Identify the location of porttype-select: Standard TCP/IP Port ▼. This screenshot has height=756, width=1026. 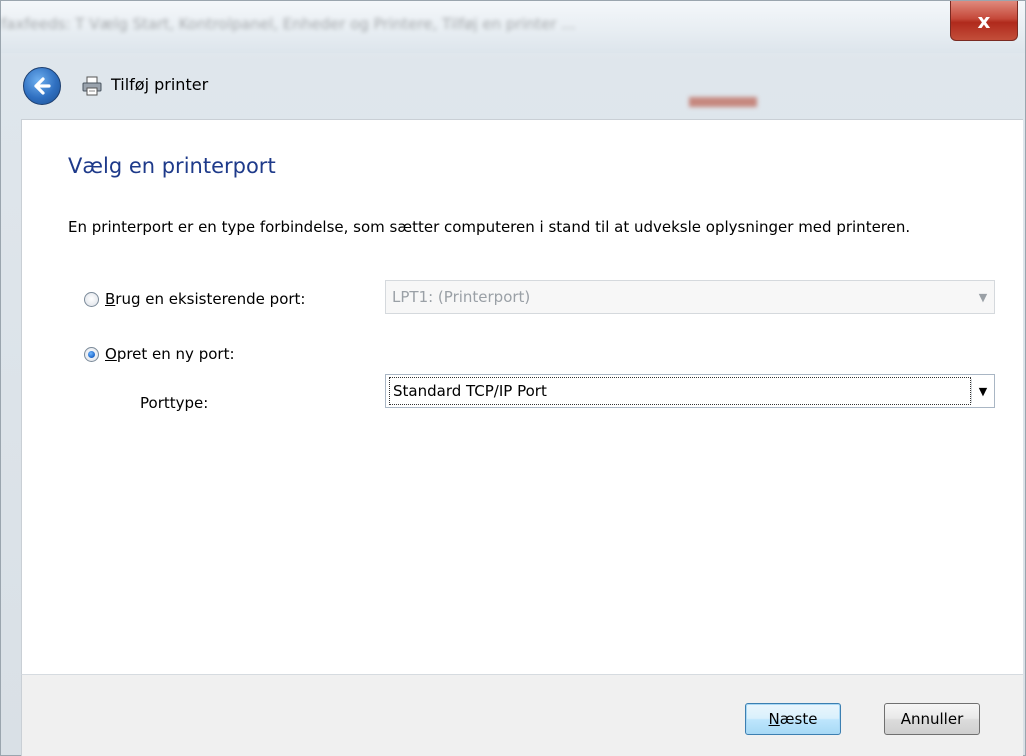
(690, 391).